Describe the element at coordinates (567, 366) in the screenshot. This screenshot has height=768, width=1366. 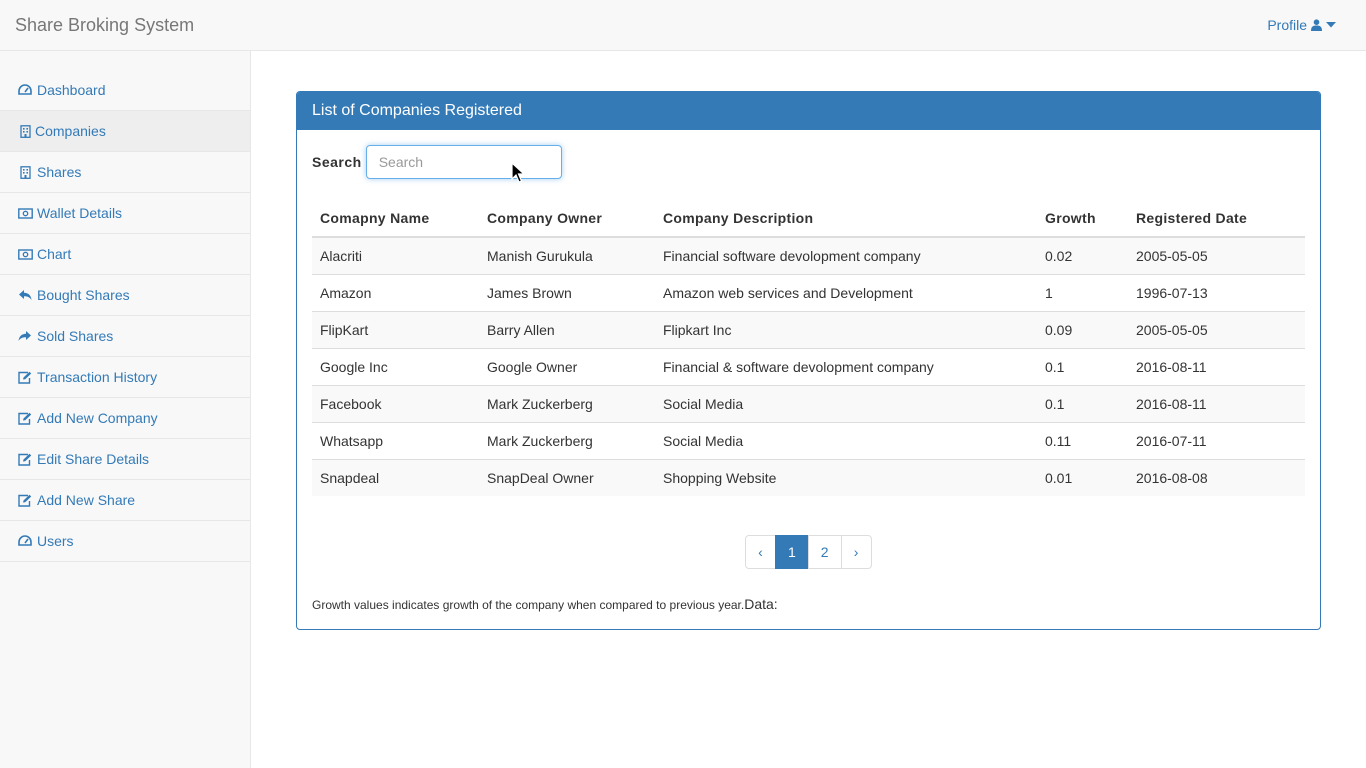
I see `table-cell: Google Owner` at that location.